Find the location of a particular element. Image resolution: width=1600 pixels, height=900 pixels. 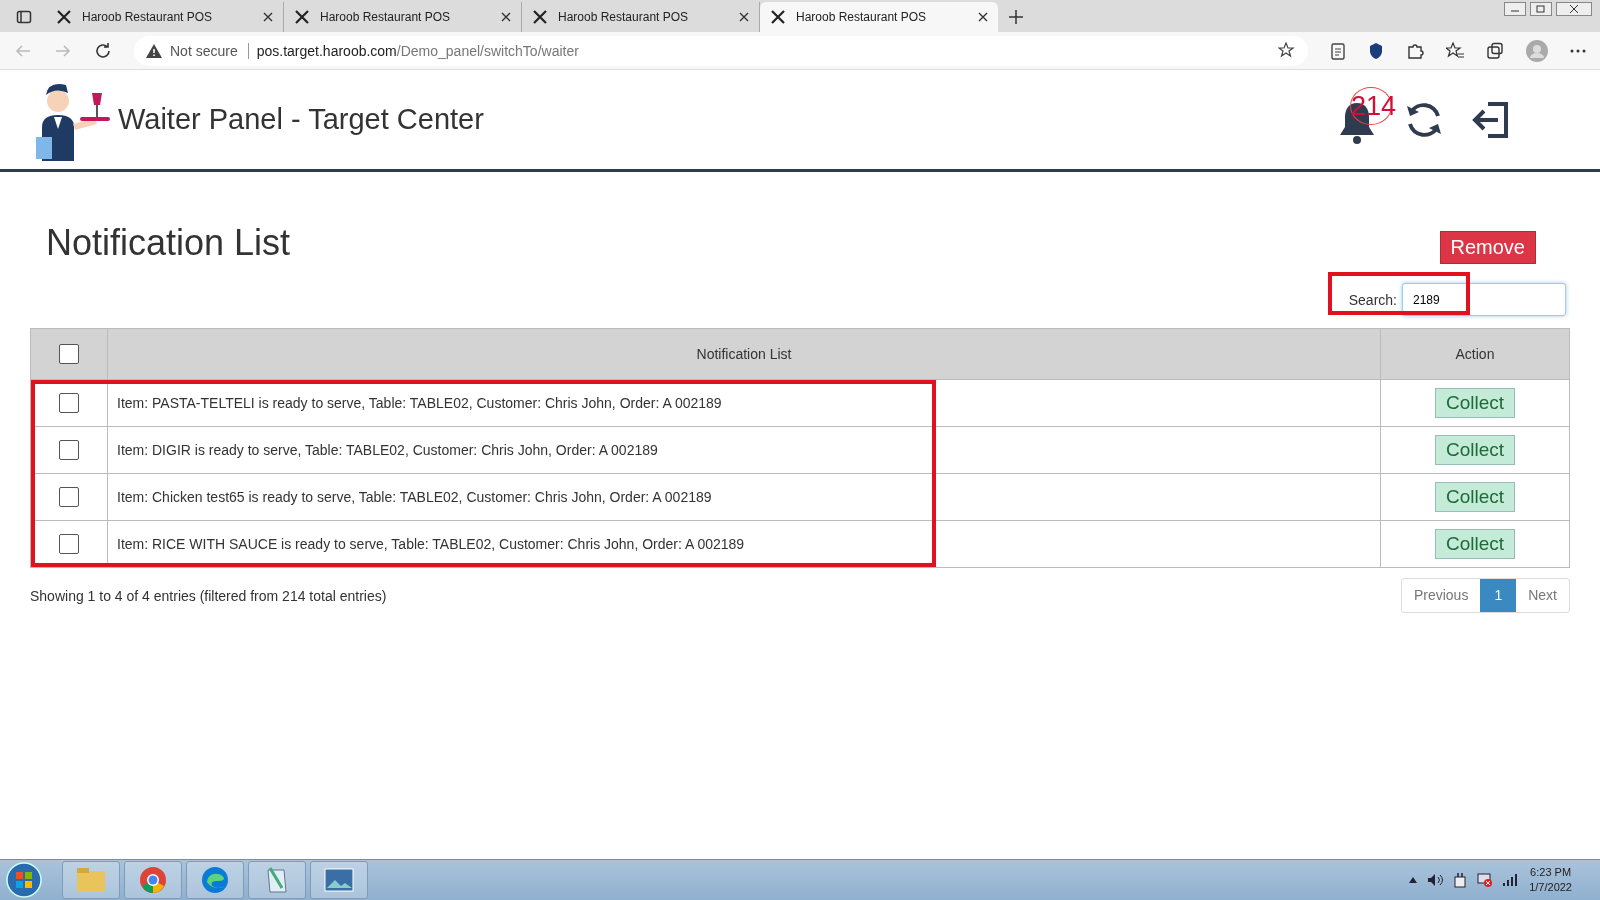

edge-icon is located at coordinates (215, 880).